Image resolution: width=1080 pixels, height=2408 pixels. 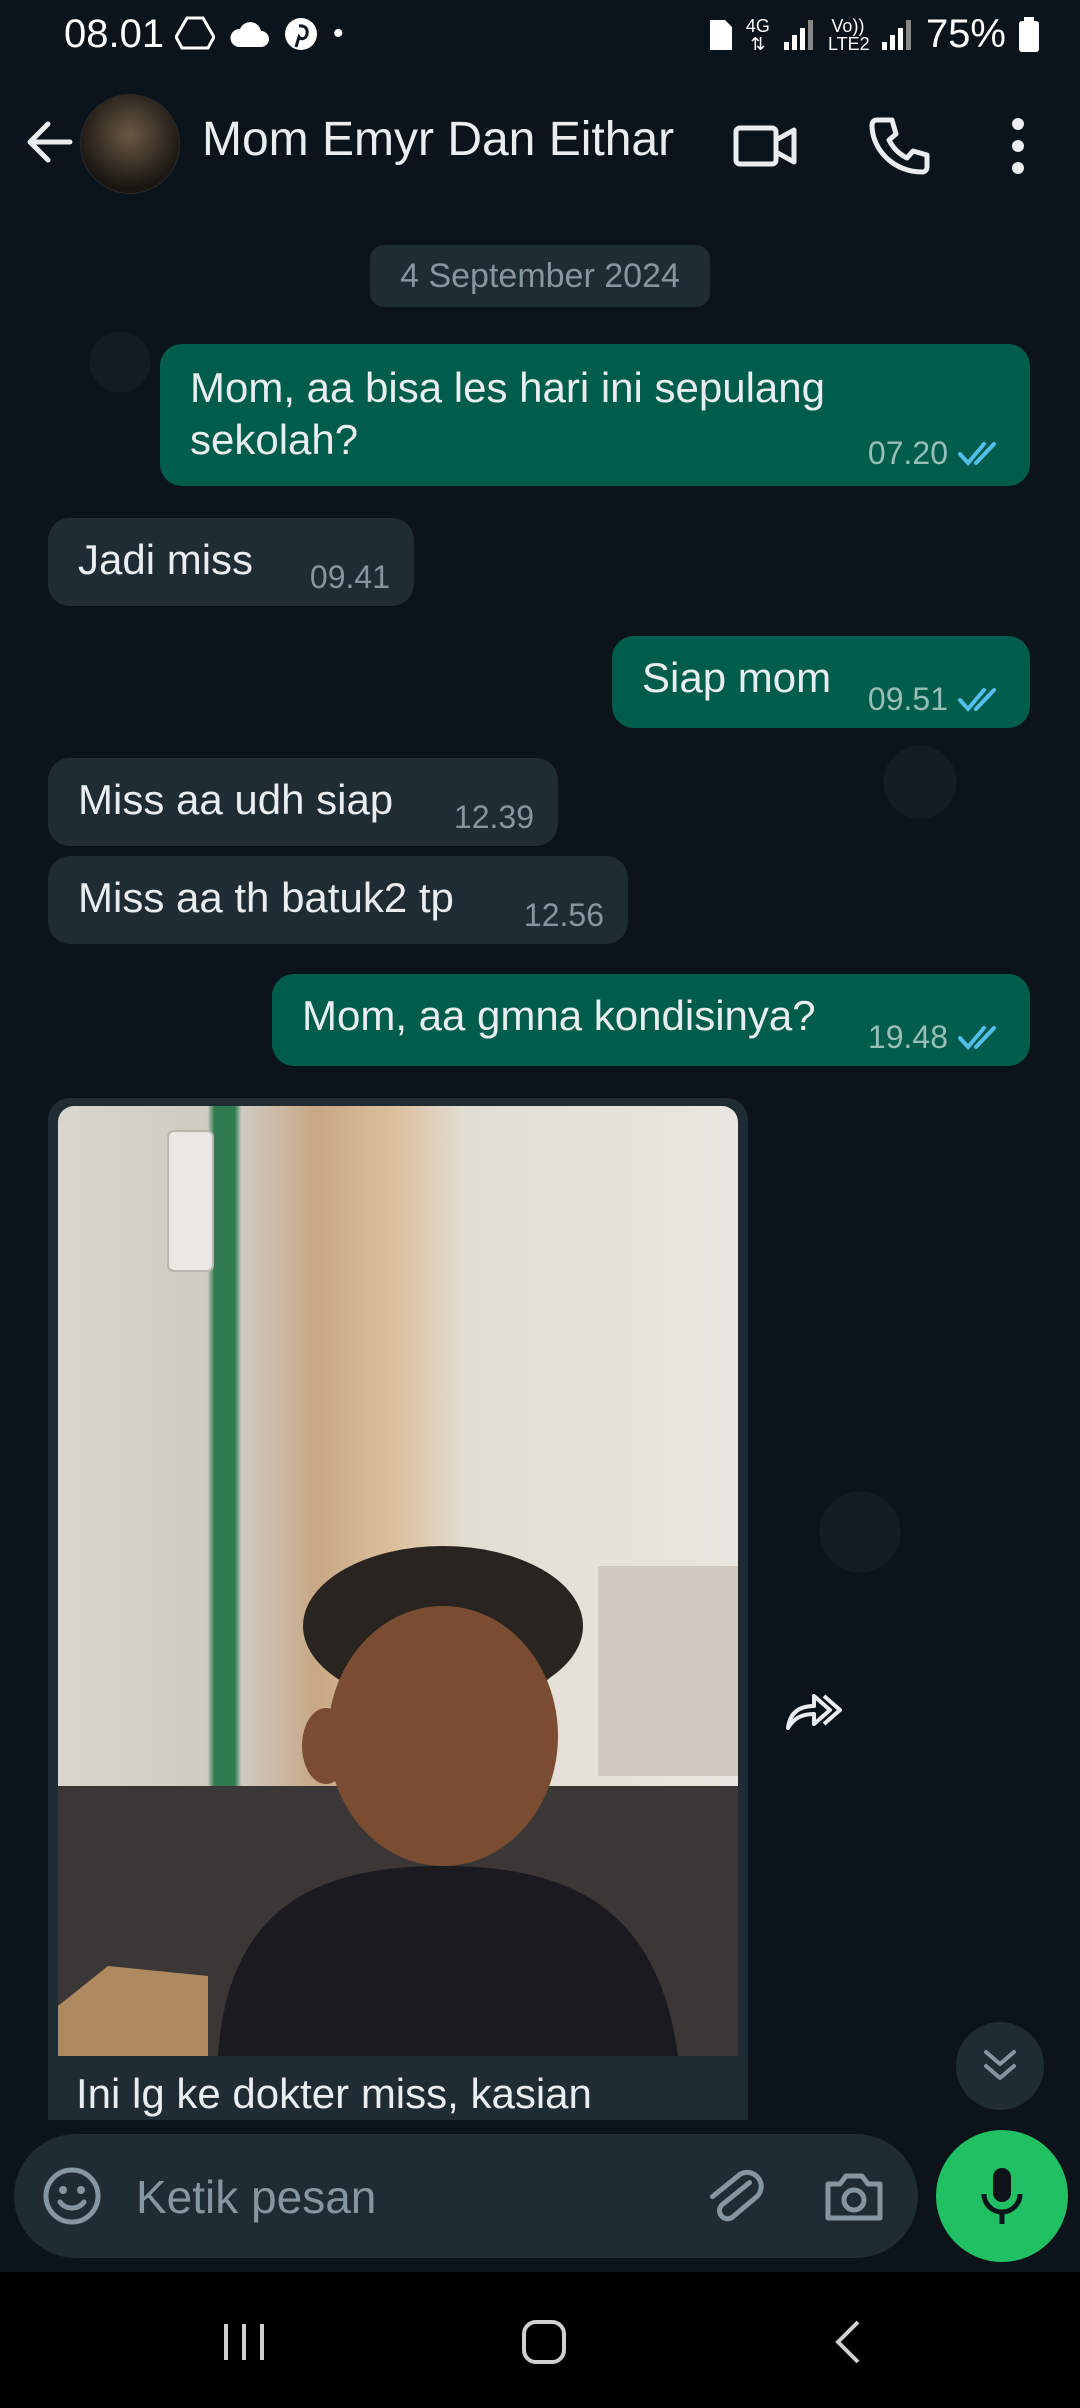 What do you see at coordinates (130, 144) in the screenshot?
I see `avatar` at bounding box center [130, 144].